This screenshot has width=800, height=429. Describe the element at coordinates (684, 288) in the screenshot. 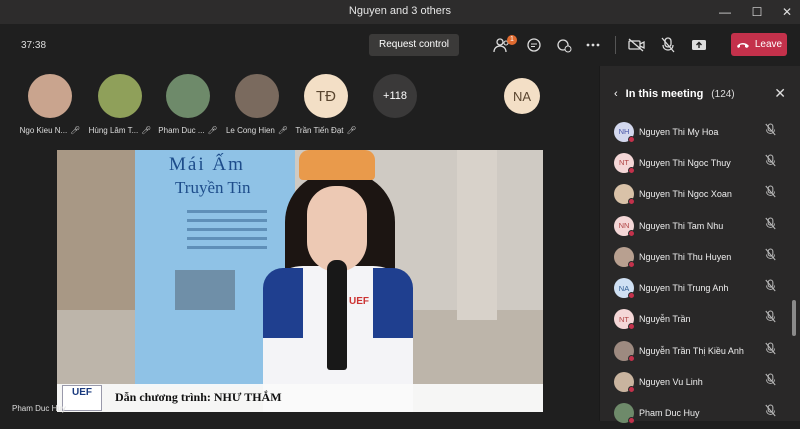

I see `participant-name: Nguyen Thi Trung Anh` at that location.